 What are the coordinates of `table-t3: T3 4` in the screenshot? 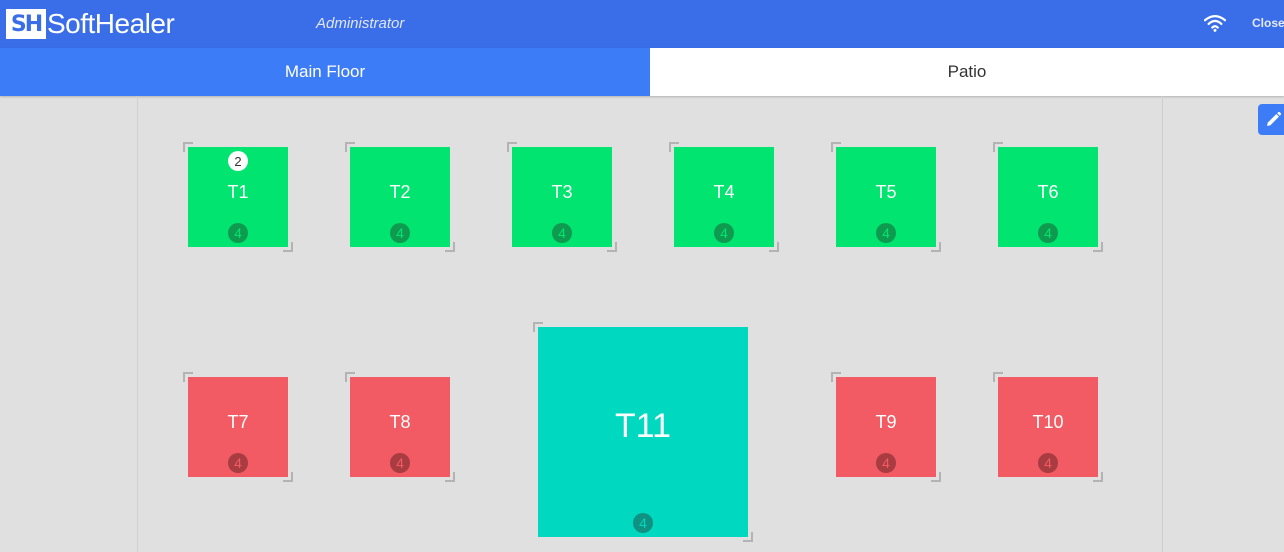 It's located at (562, 197).